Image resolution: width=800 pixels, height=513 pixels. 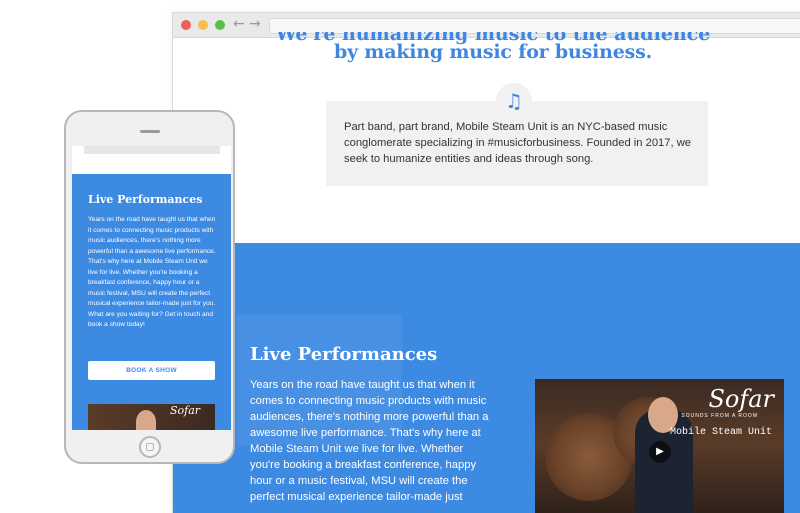 I want to click on back-arrow-icon: ←, so click(x=239, y=24).